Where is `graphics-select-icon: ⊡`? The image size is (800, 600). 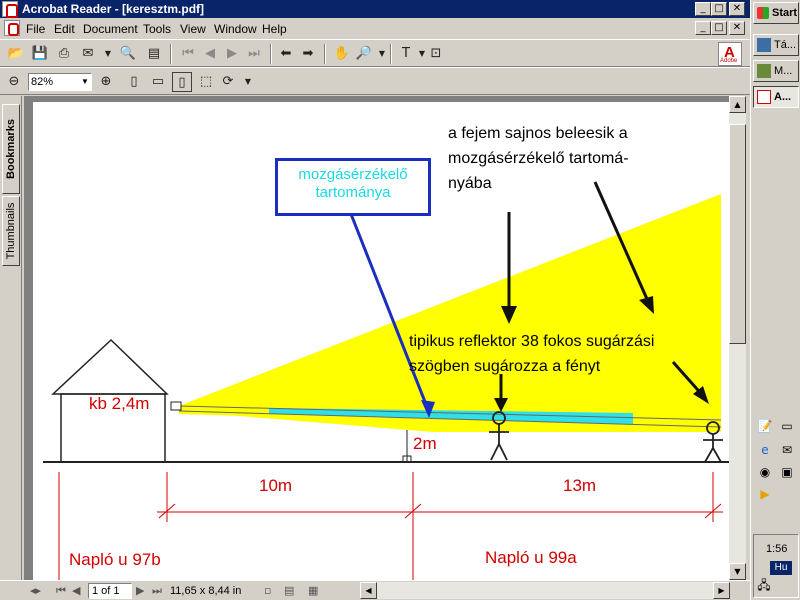 graphics-select-icon: ⊡ is located at coordinates (436, 54).